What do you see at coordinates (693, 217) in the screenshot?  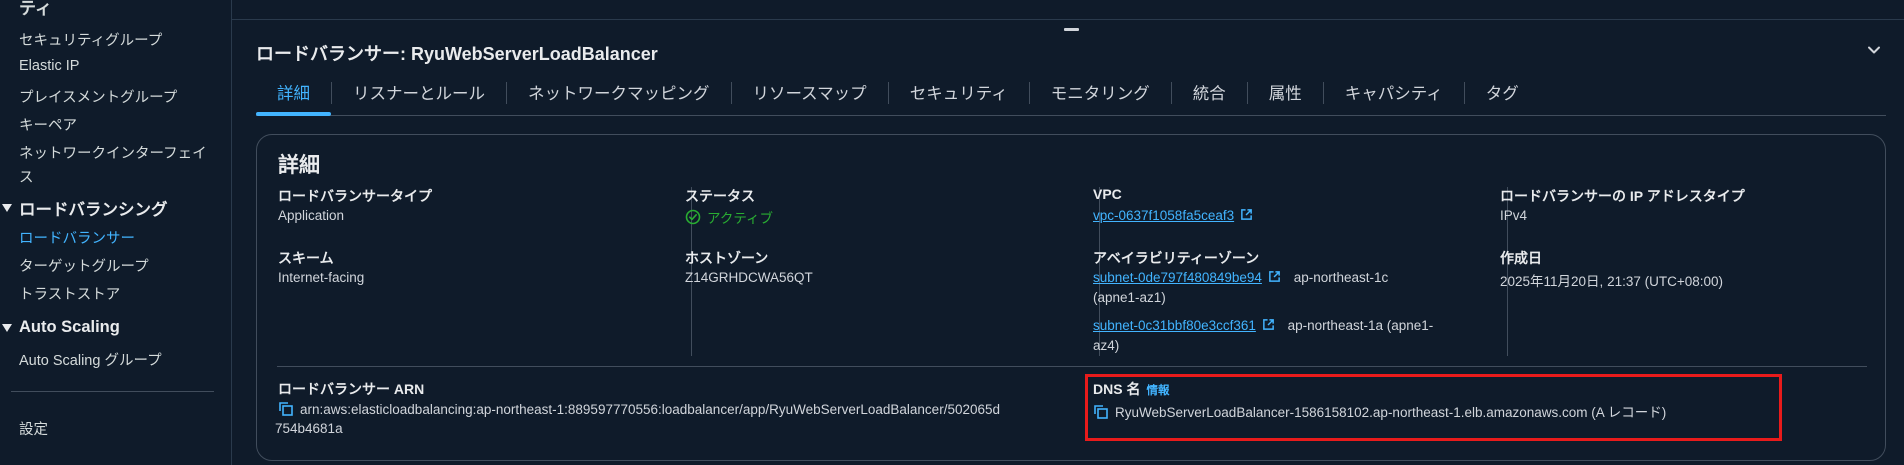 I see `check-circle-icon` at bounding box center [693, 217].